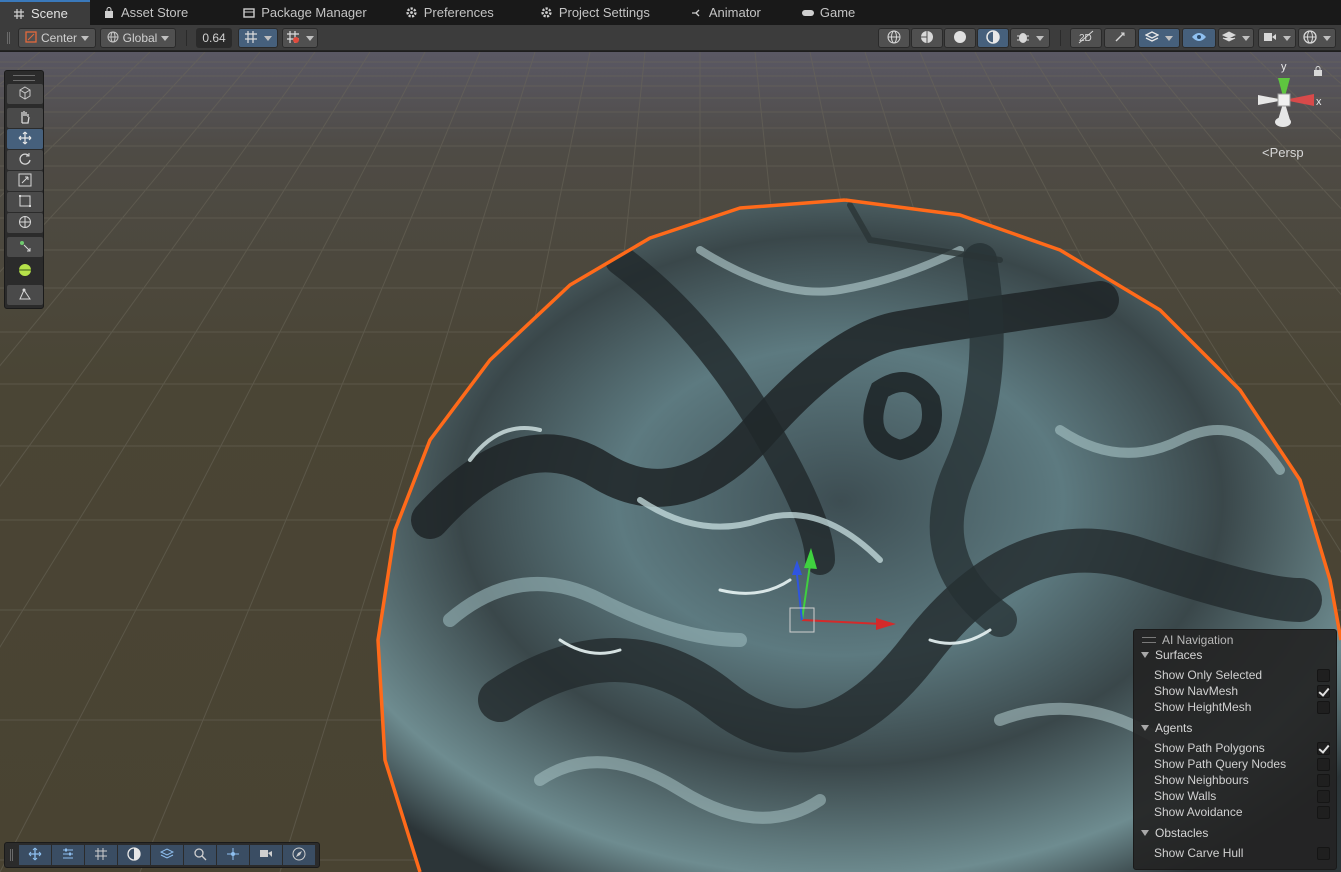  What do you see at coordinates (113, 38) in the screenshot?
I see `globe-icon` at bounding box center [113, 38].